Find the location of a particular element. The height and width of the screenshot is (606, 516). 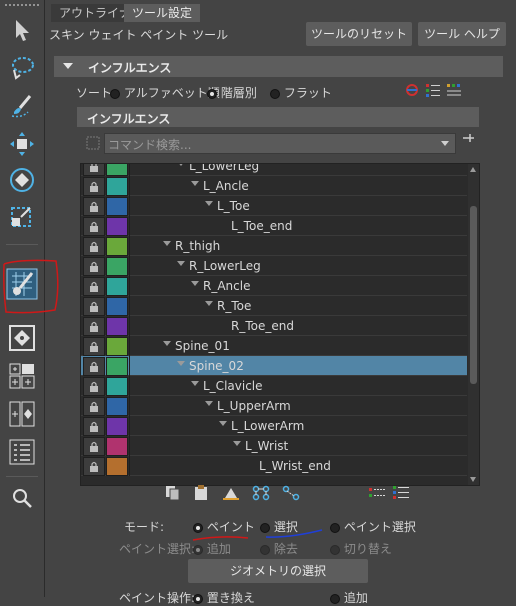

table-row: L_Wrist_end is located at coordinates (274, 466).